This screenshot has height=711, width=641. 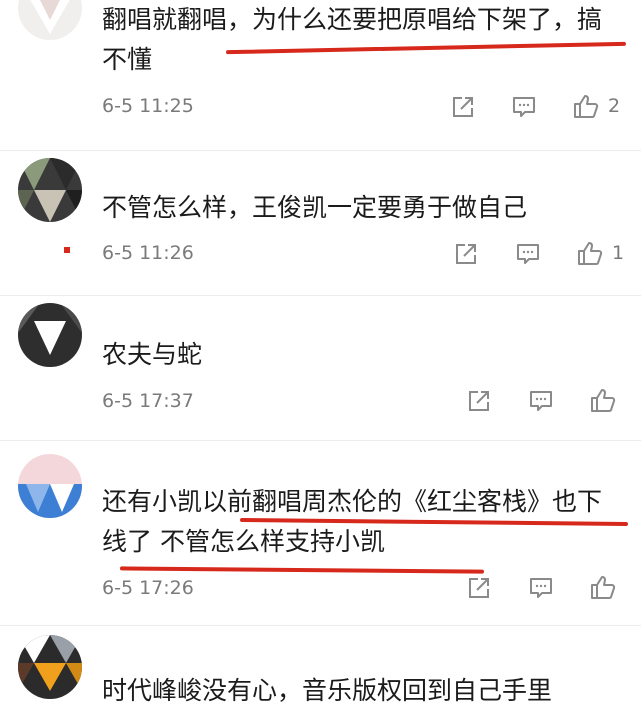 What do you see at coordinates (315, 207) in the screenshot?
I see `comment-text: 不管怎么样，王俊凯一定要勇于做自己` at bounding box center [315, 207].